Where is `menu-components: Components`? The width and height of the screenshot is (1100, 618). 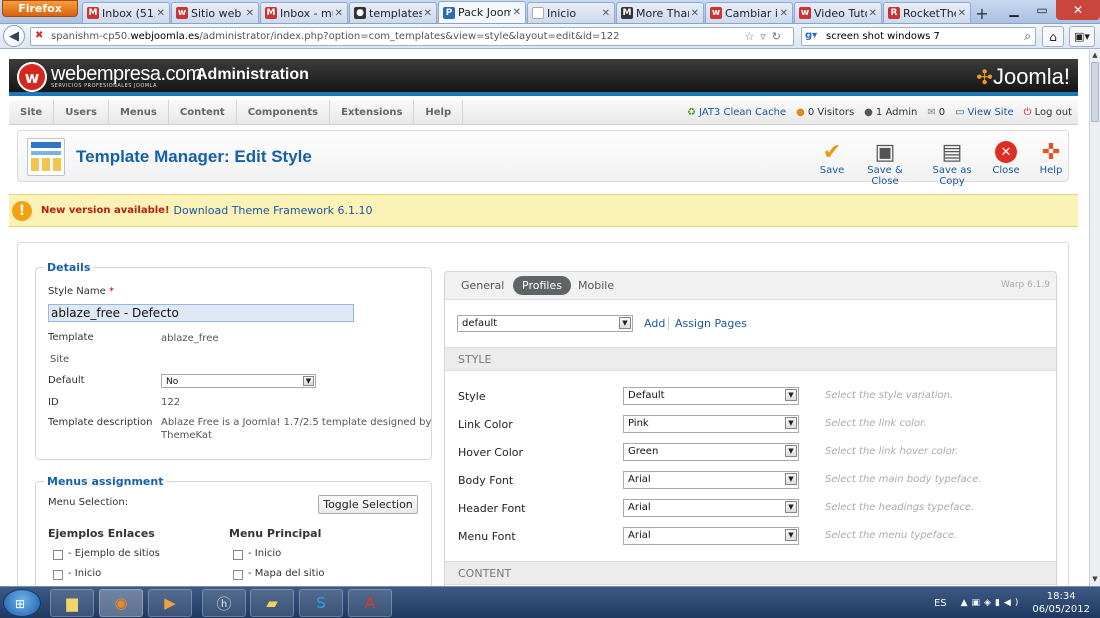 menu-components: Components is located at coordinates (284, 112).